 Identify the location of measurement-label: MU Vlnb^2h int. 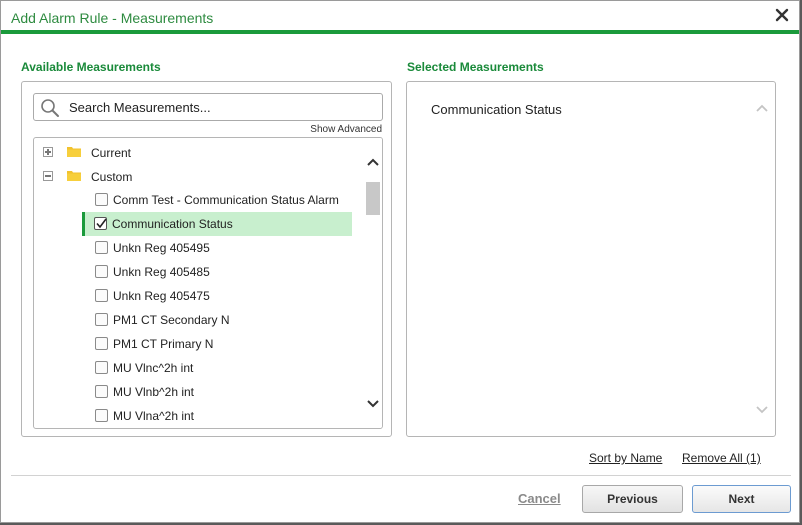
(153, 392).